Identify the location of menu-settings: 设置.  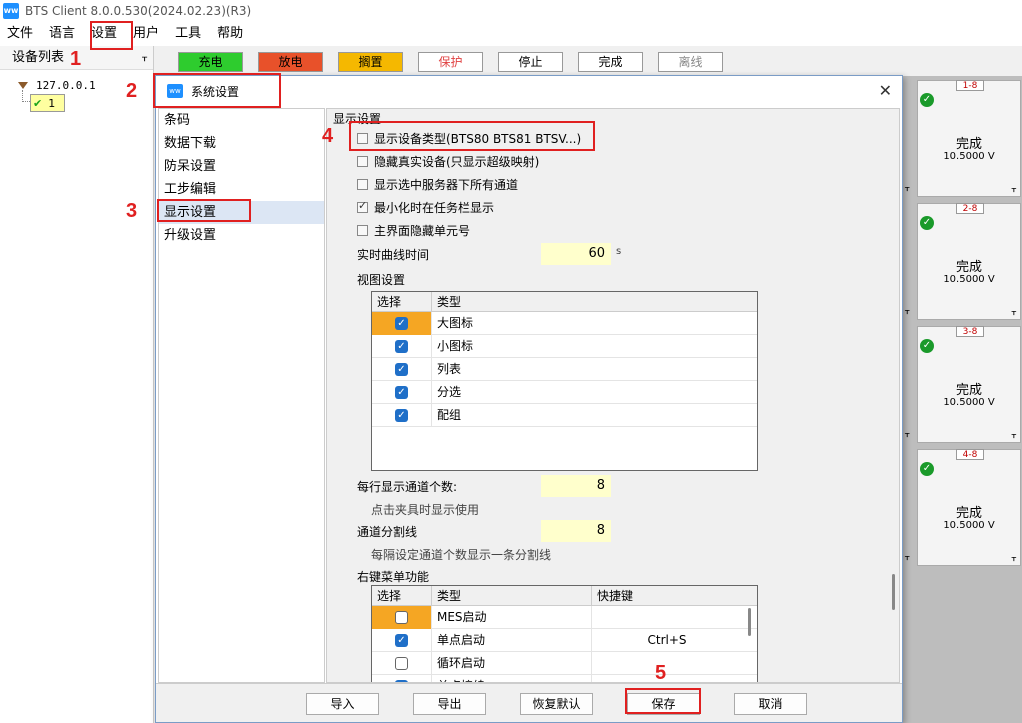
(104, 34).